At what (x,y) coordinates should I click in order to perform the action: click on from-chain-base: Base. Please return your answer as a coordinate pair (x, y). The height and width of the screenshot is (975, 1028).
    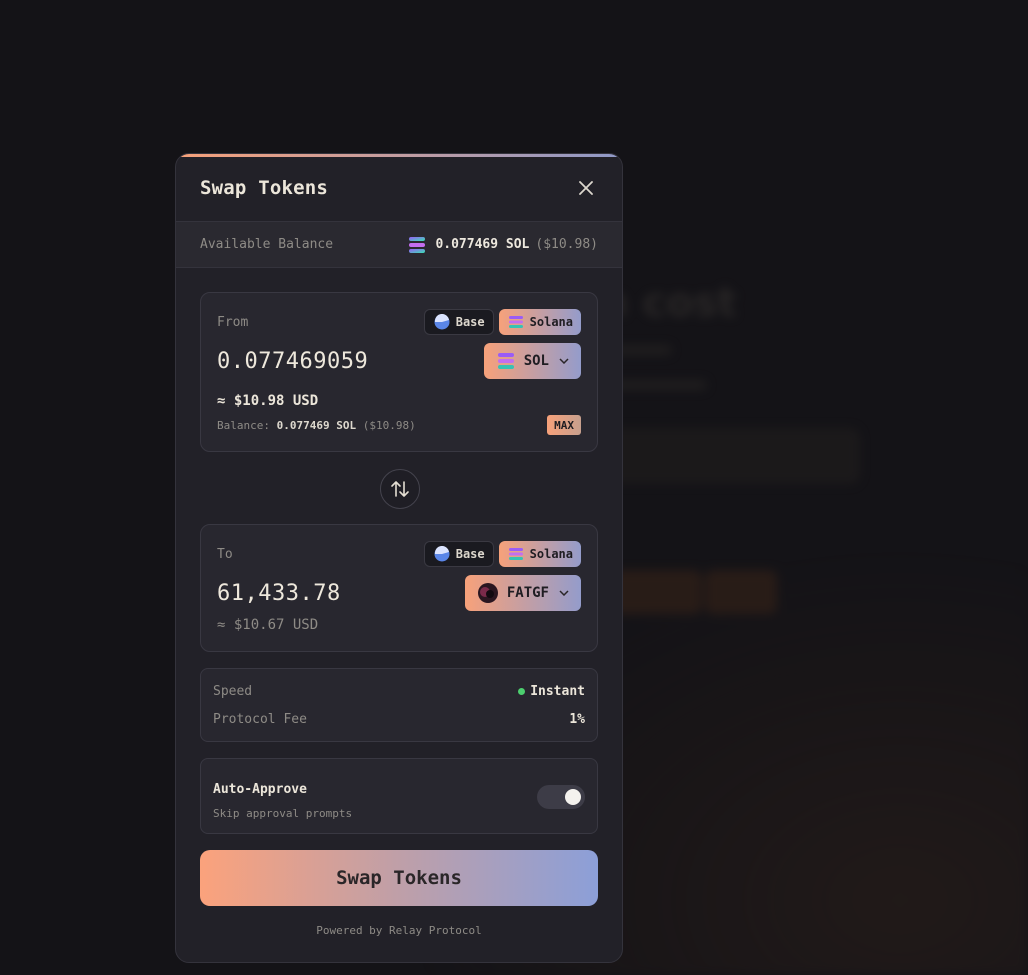
    Looking at the image, I should click on (458, 322).